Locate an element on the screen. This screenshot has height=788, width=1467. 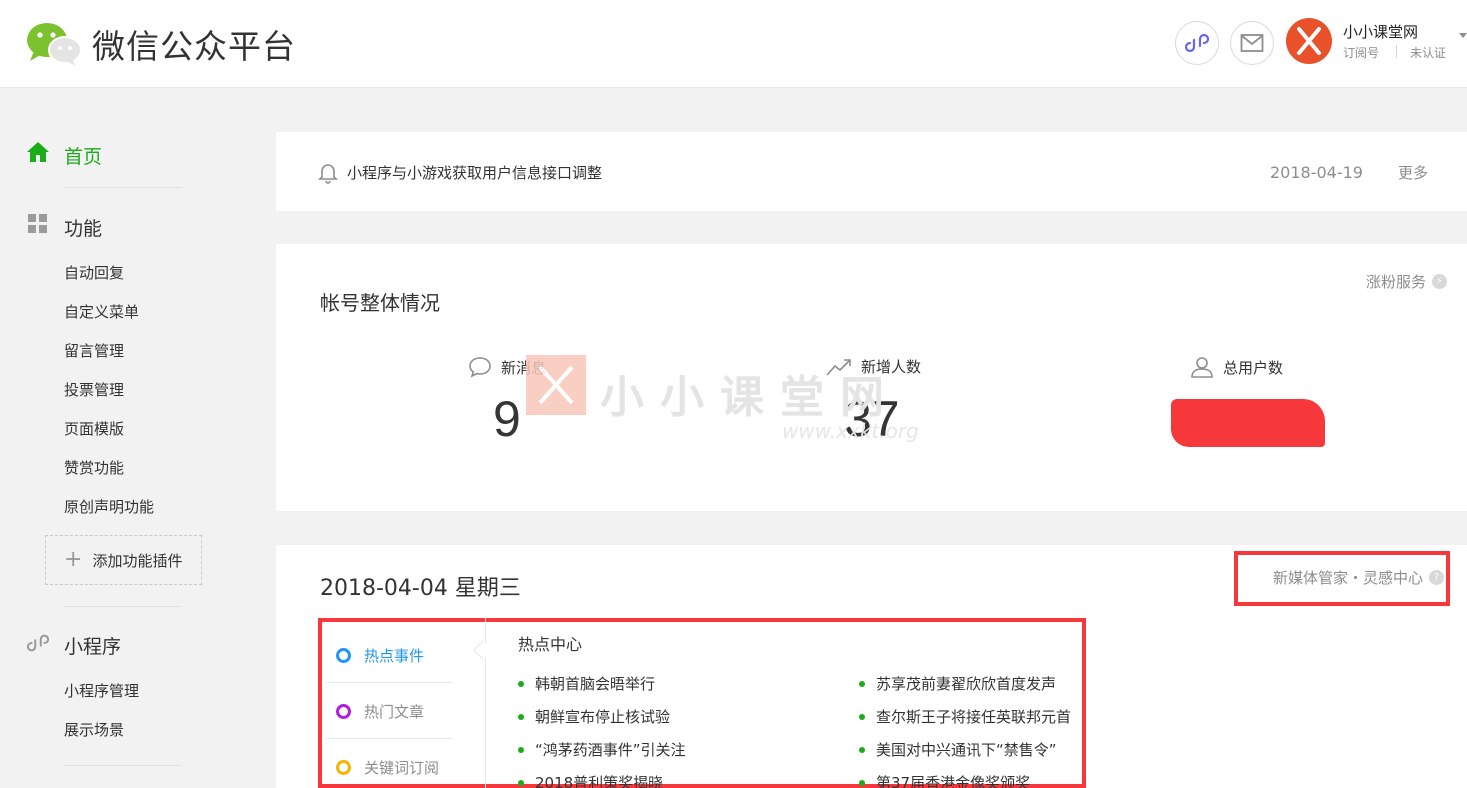
hot-topic-text: “鸿茅药酒事件”引关注 is located at coordinates (610, 750).